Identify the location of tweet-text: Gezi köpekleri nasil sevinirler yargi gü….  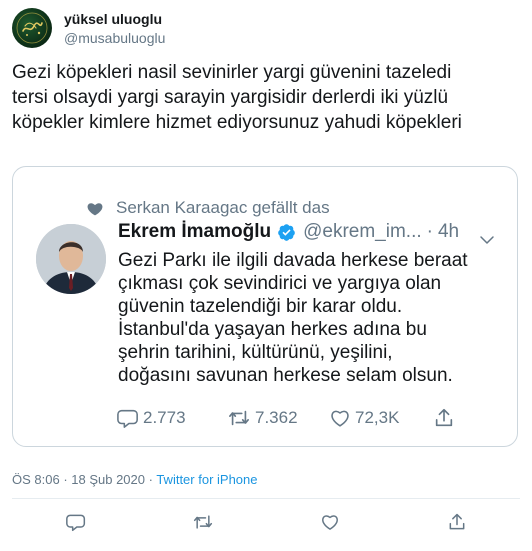
(237, 97).